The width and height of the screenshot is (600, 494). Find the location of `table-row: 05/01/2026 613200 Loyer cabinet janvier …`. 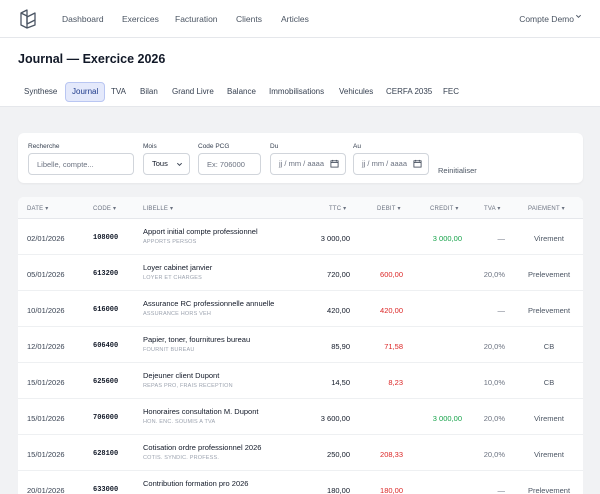

table-row: 05/01/2026 613200 Loyer cabinet janvier … is located at coordinates (300, 273).